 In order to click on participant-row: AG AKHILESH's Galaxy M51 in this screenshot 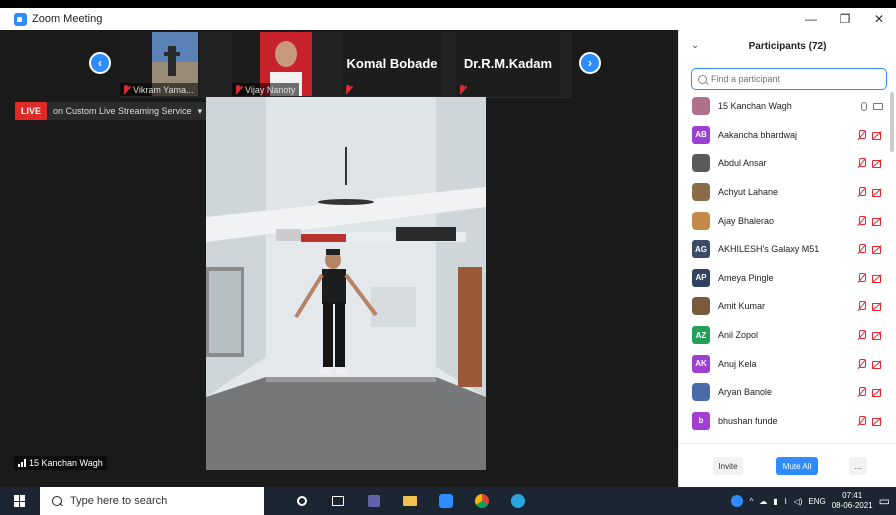, I will do `click(784, 249)`.